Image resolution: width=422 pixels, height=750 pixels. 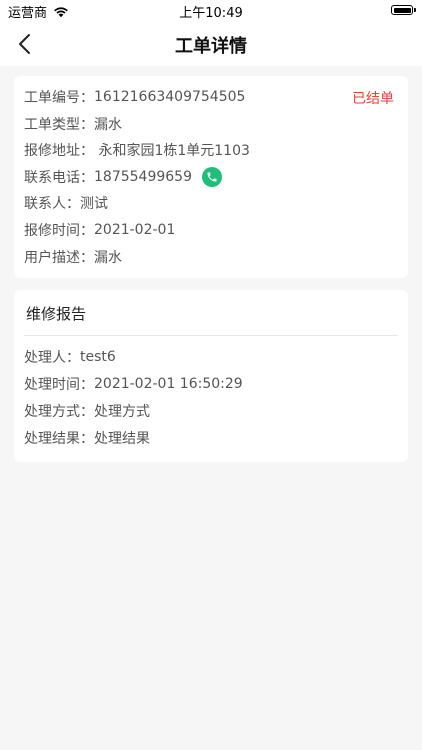 I want to click on page-title: 工单详情, so click(x=211, y=46).